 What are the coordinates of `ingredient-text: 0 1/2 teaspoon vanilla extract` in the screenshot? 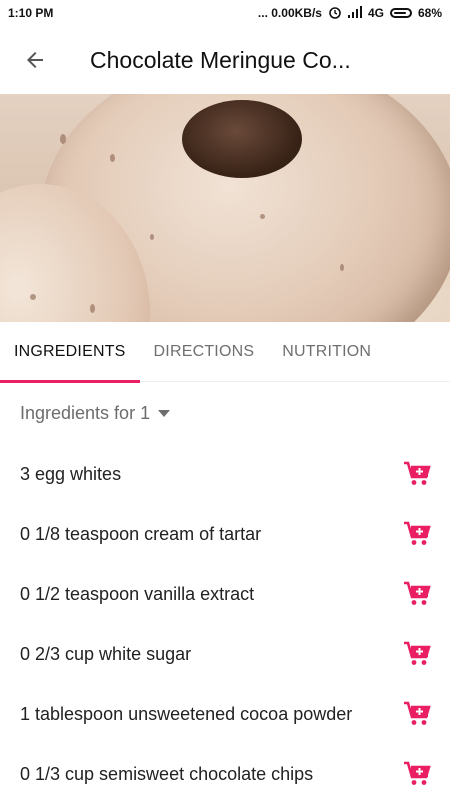 It's located at (137, 594).